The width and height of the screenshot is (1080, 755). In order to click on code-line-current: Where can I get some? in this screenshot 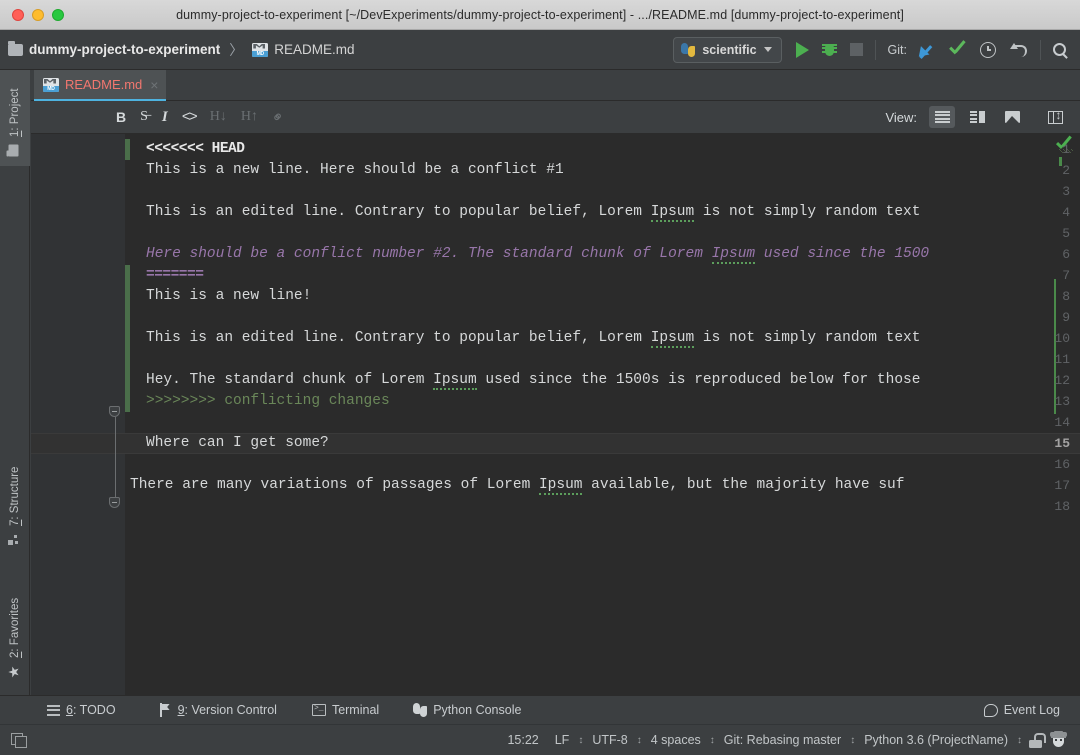, I will do `click(237, 443)`.